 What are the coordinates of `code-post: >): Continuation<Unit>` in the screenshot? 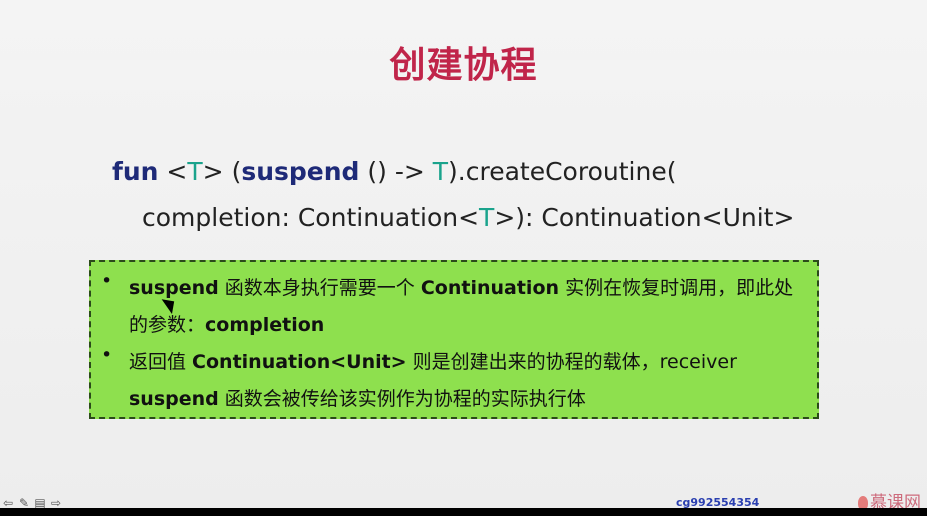 It's located at (644, 217).